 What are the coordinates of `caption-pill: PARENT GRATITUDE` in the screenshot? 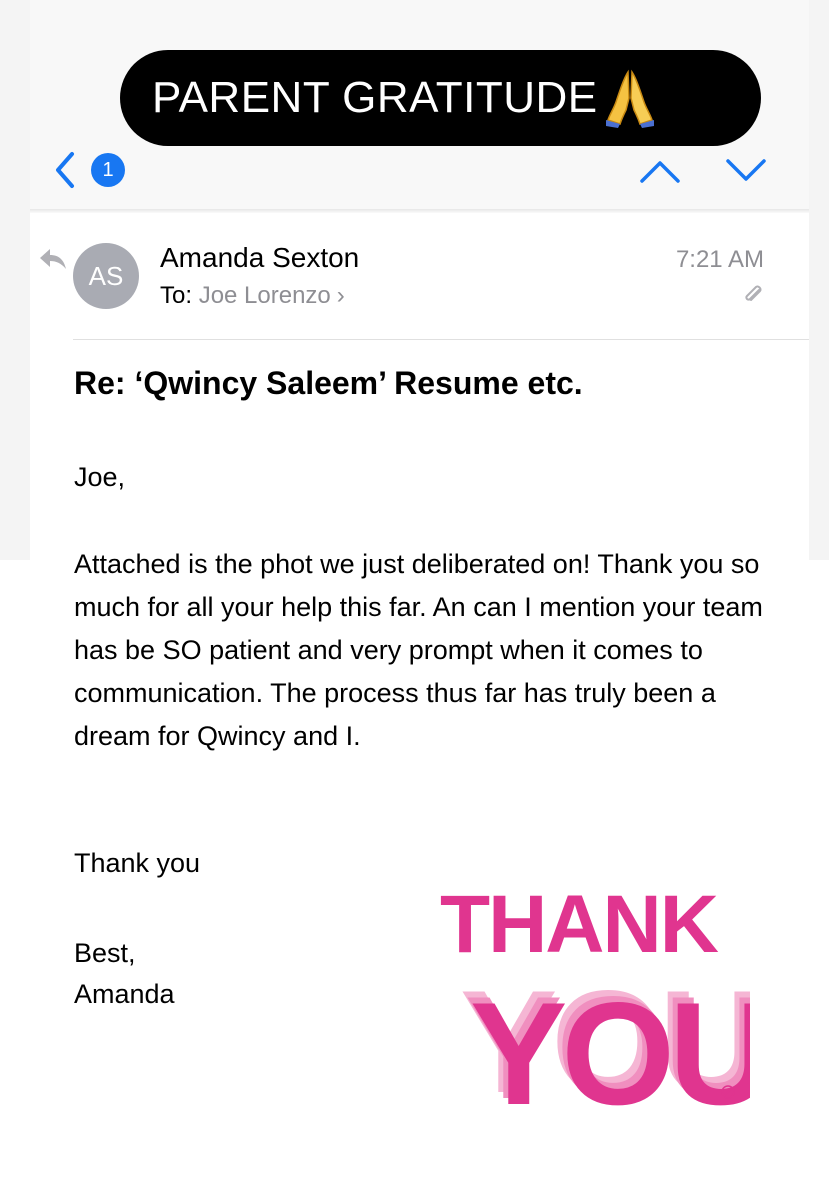 It's located at (440, 98).